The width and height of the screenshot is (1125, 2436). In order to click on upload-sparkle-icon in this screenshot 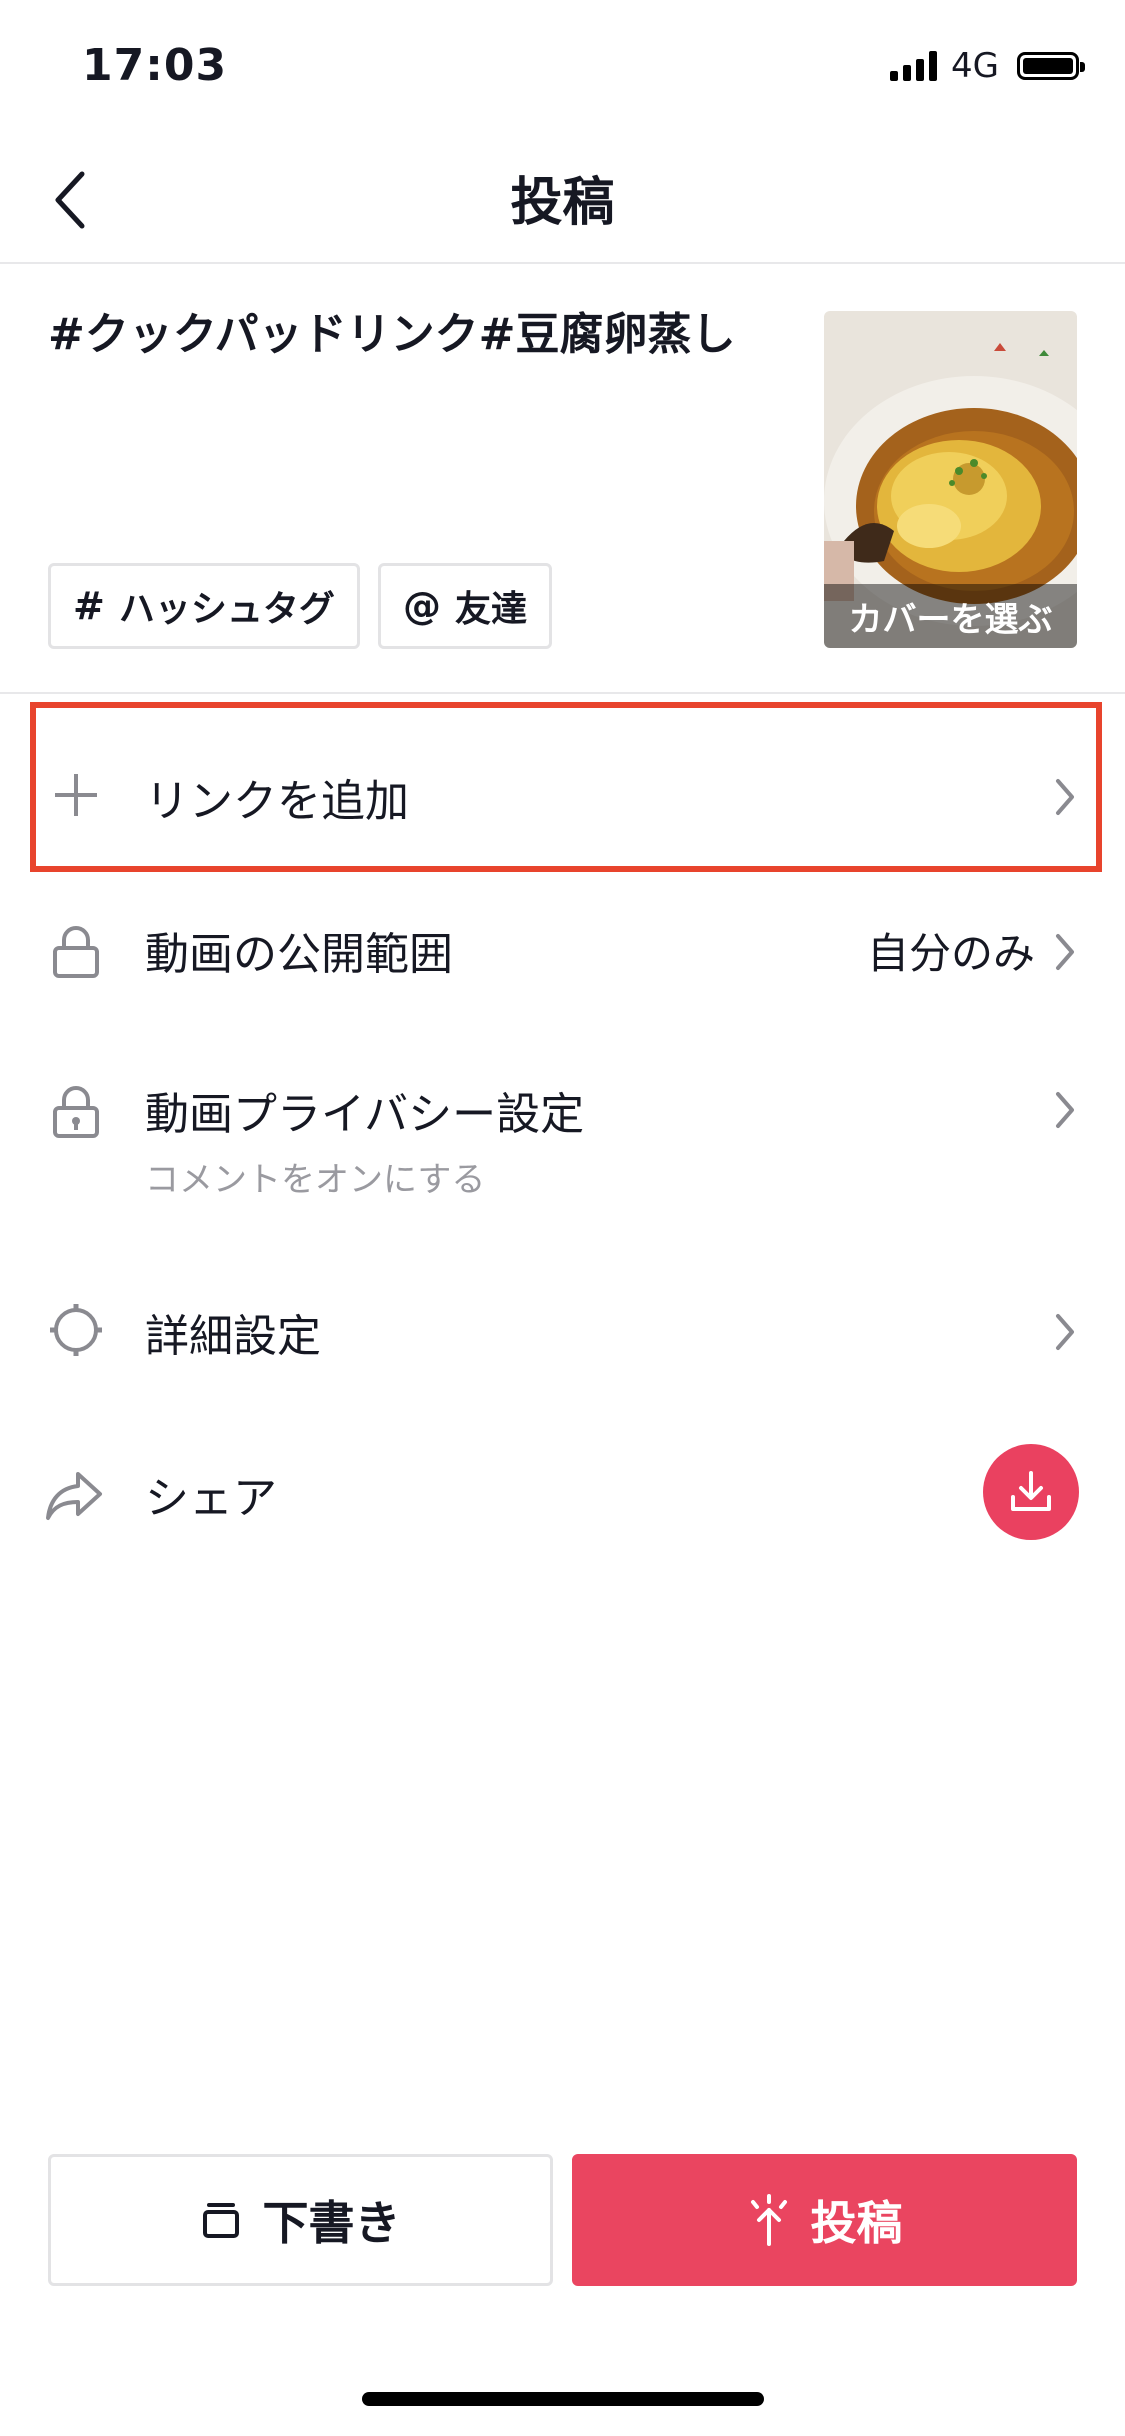, I will do `click(768, 2220)`.